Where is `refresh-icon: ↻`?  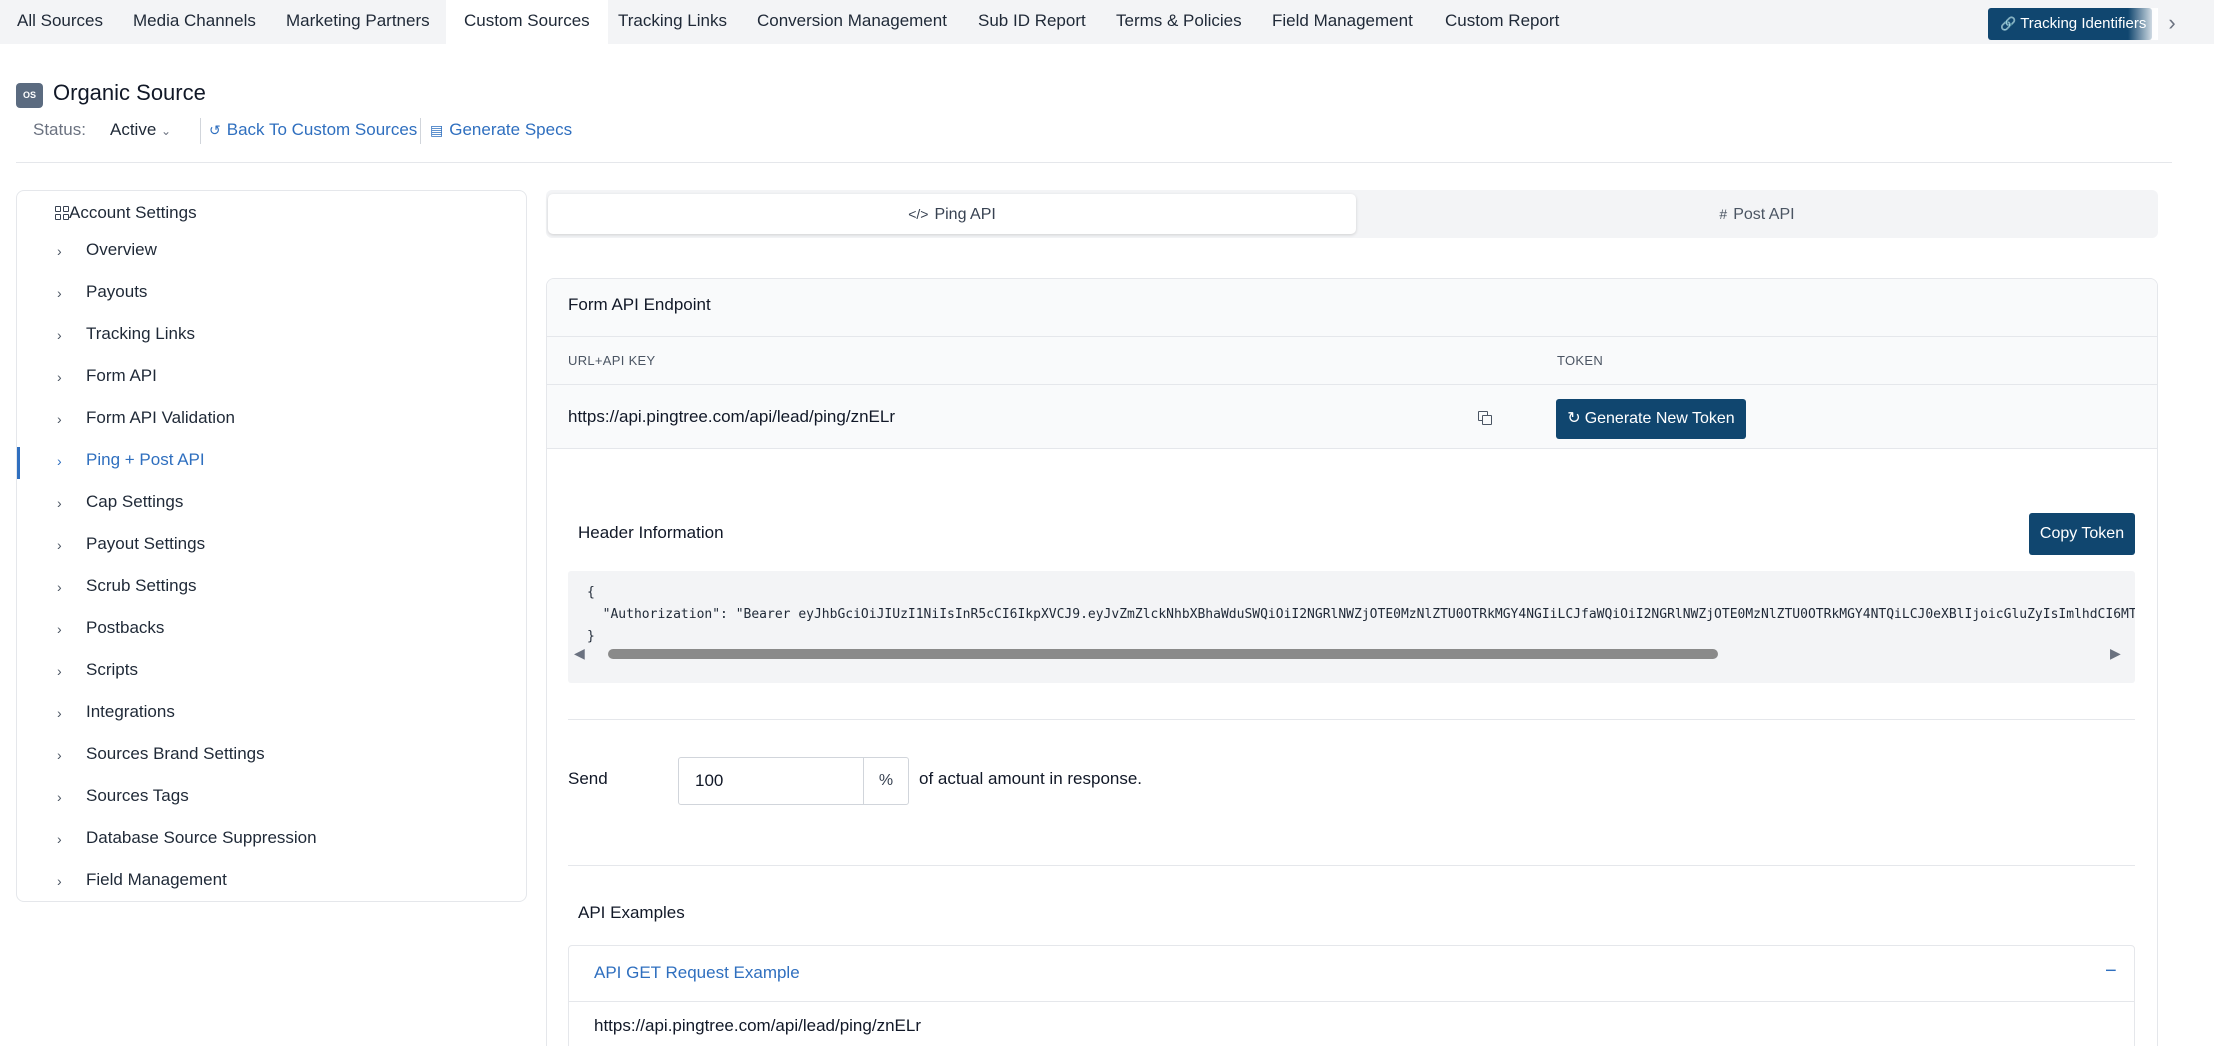
refresh-icon: ↻ is located at coordinates (1574, 418).